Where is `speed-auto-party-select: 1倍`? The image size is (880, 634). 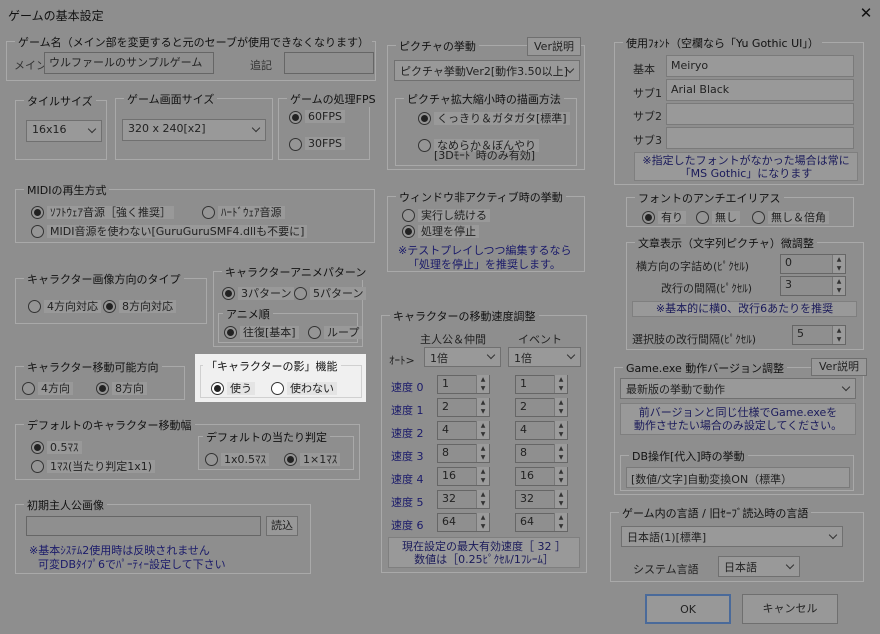
speed-auto-party-select: 1倍 is located at coordinates (462, 357).